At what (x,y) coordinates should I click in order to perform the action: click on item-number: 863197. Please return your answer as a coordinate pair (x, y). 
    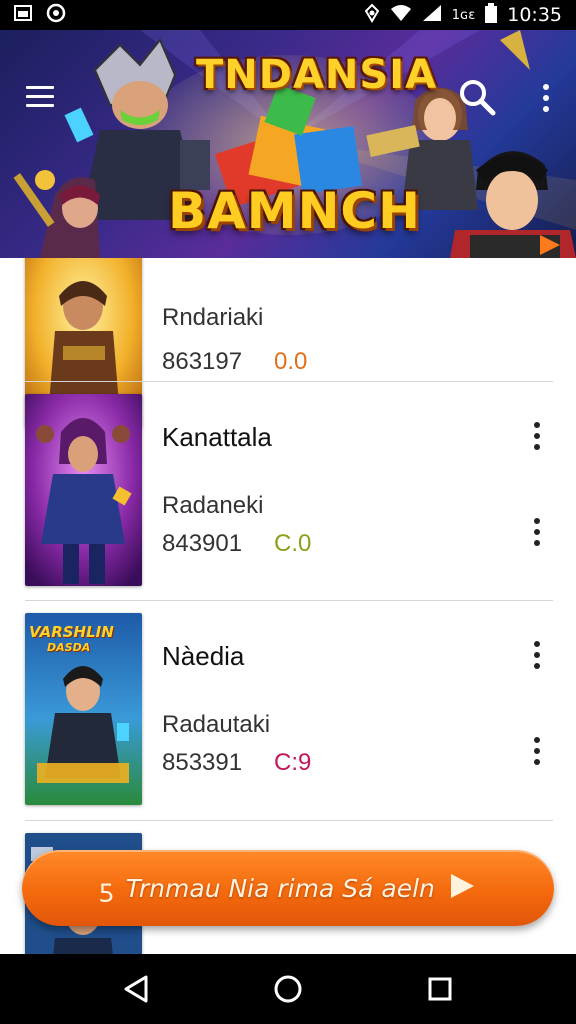
    Looking at the image, I should click on (202, 361).